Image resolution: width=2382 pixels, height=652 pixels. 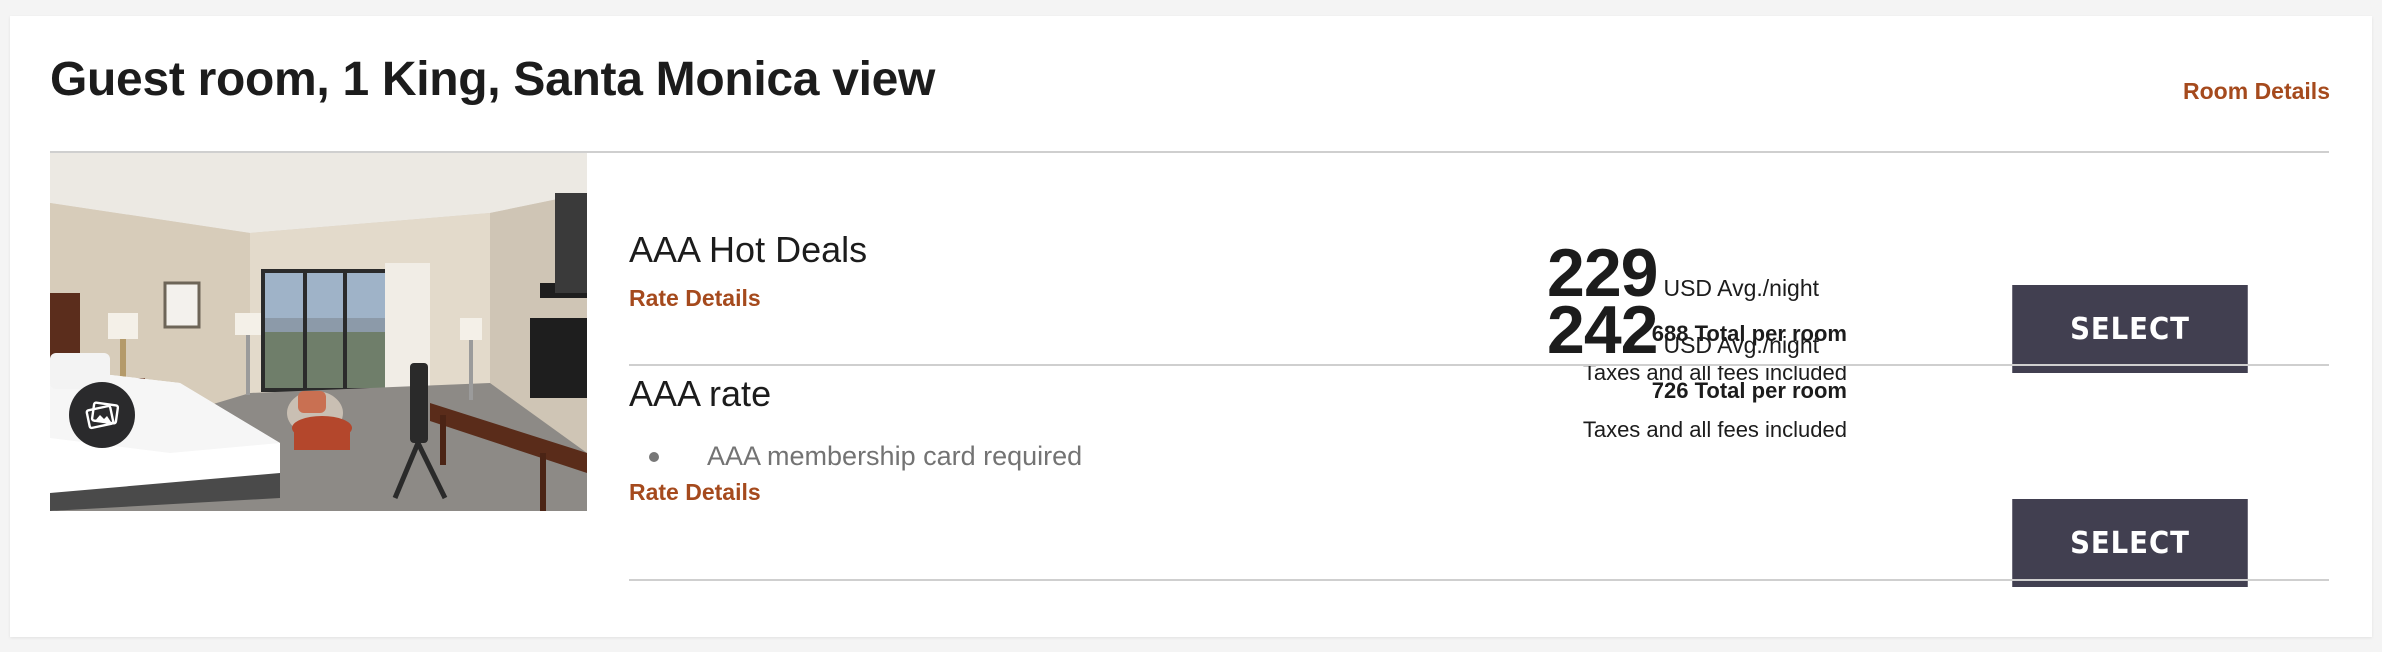 I want to click on room-photo, so click(x=318, y=332).